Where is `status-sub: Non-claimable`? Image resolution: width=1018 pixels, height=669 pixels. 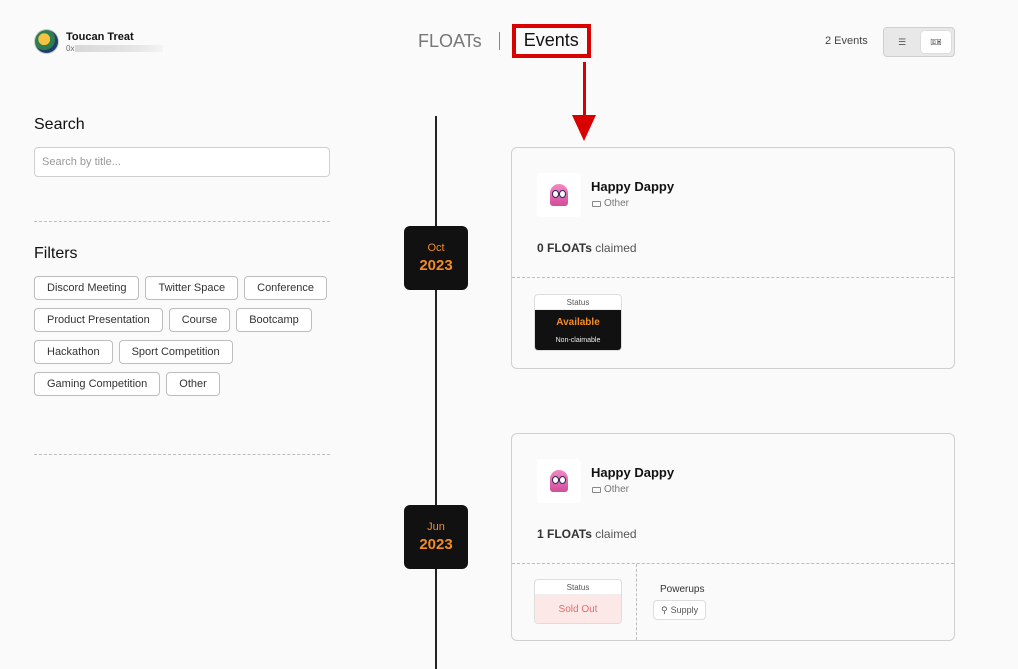 status-sub: Non-claimable is located at coordinates (578, 340).